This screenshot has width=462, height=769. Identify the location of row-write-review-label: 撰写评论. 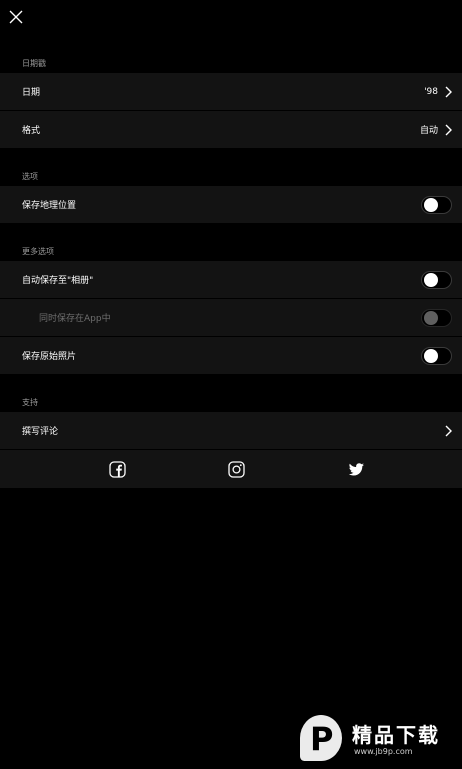
(40, 432).